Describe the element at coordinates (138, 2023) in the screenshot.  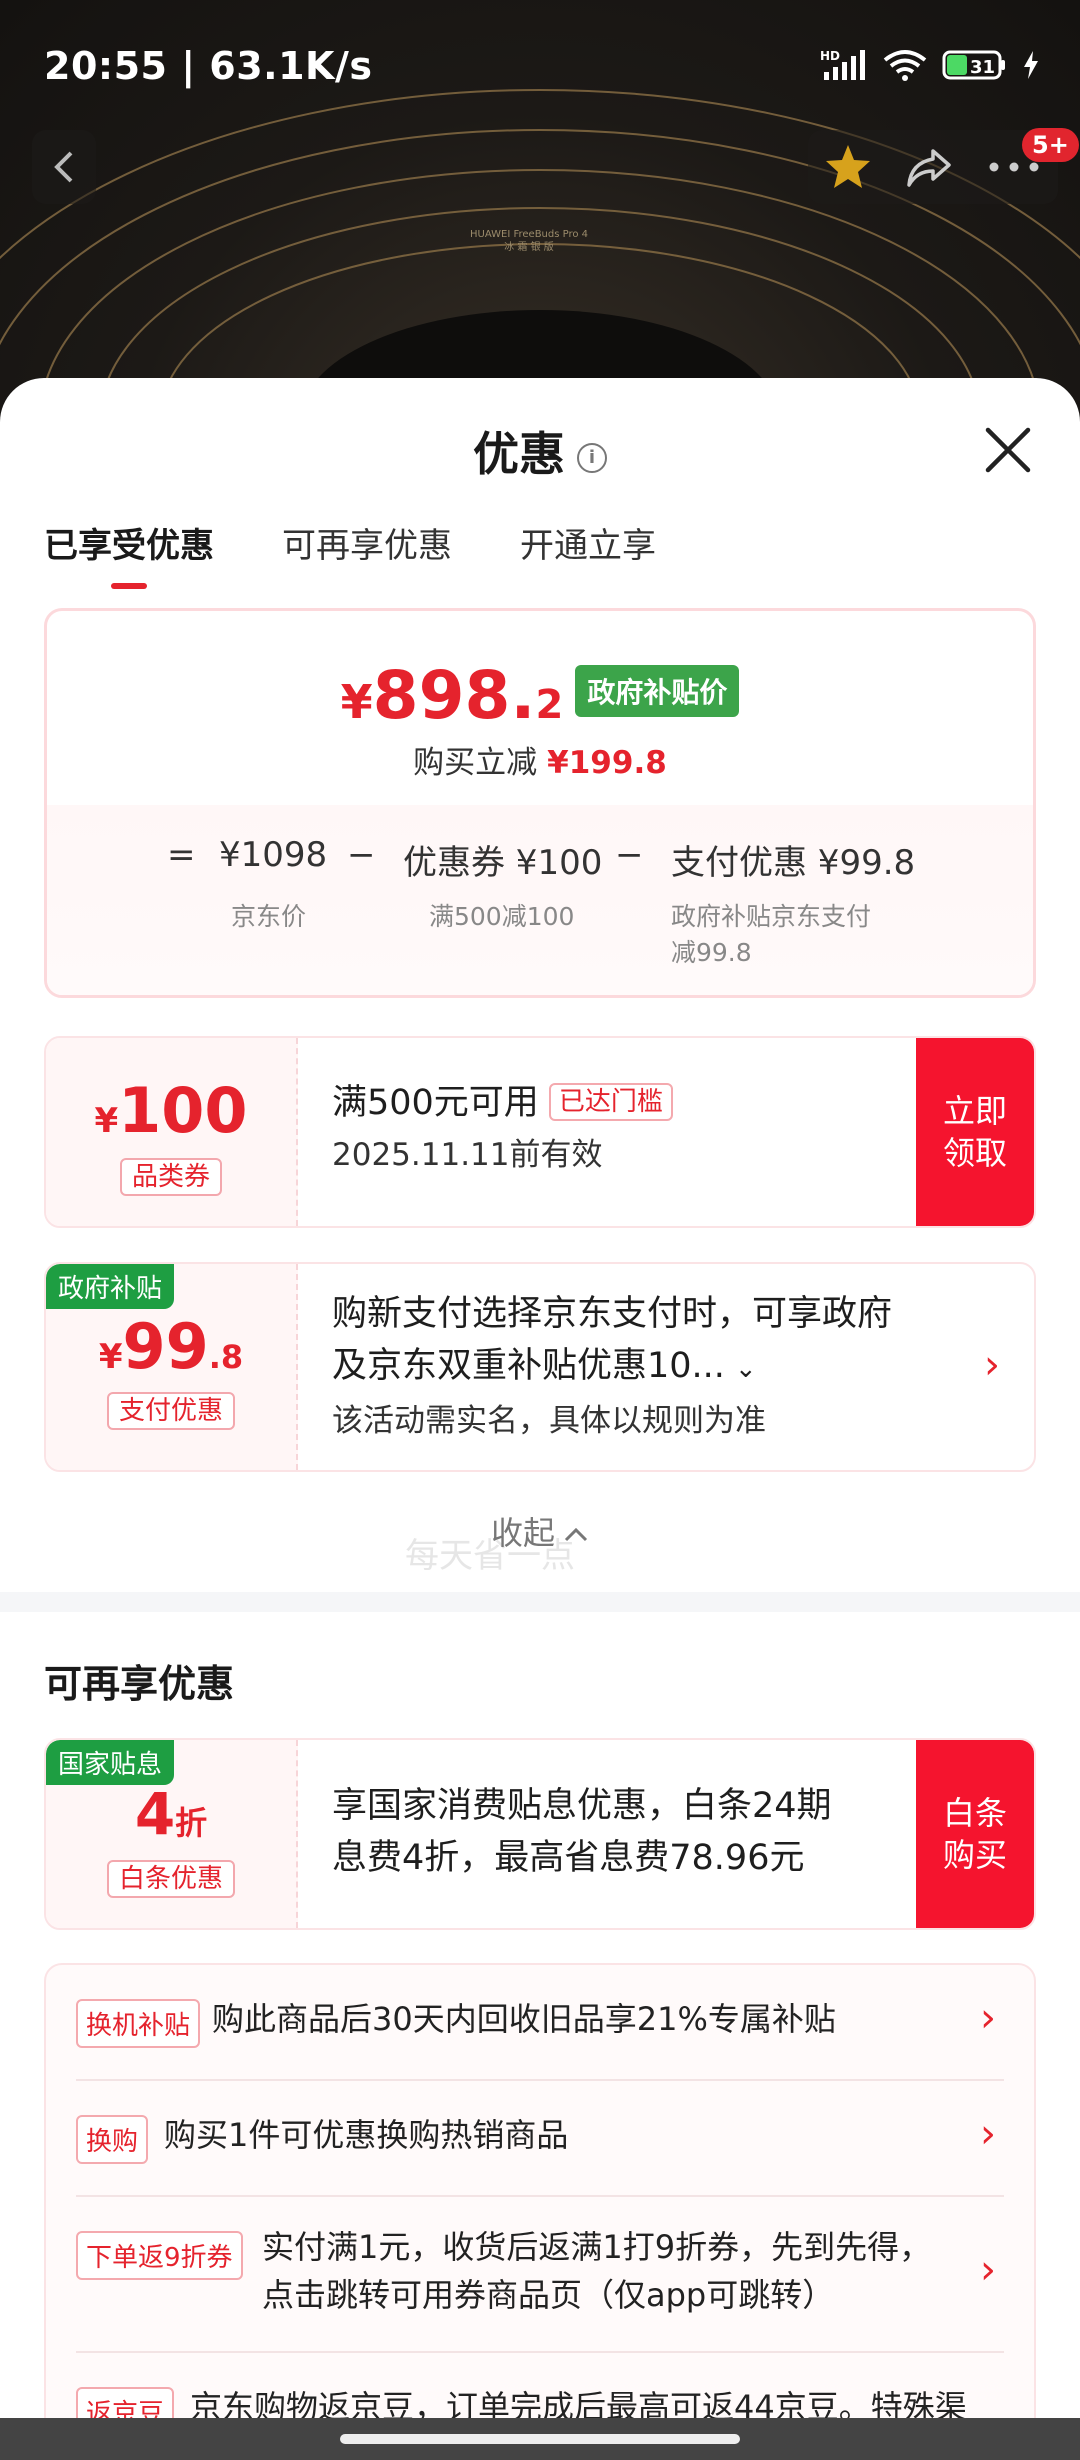
I see `offer-tag: 换机补贴` at that location.